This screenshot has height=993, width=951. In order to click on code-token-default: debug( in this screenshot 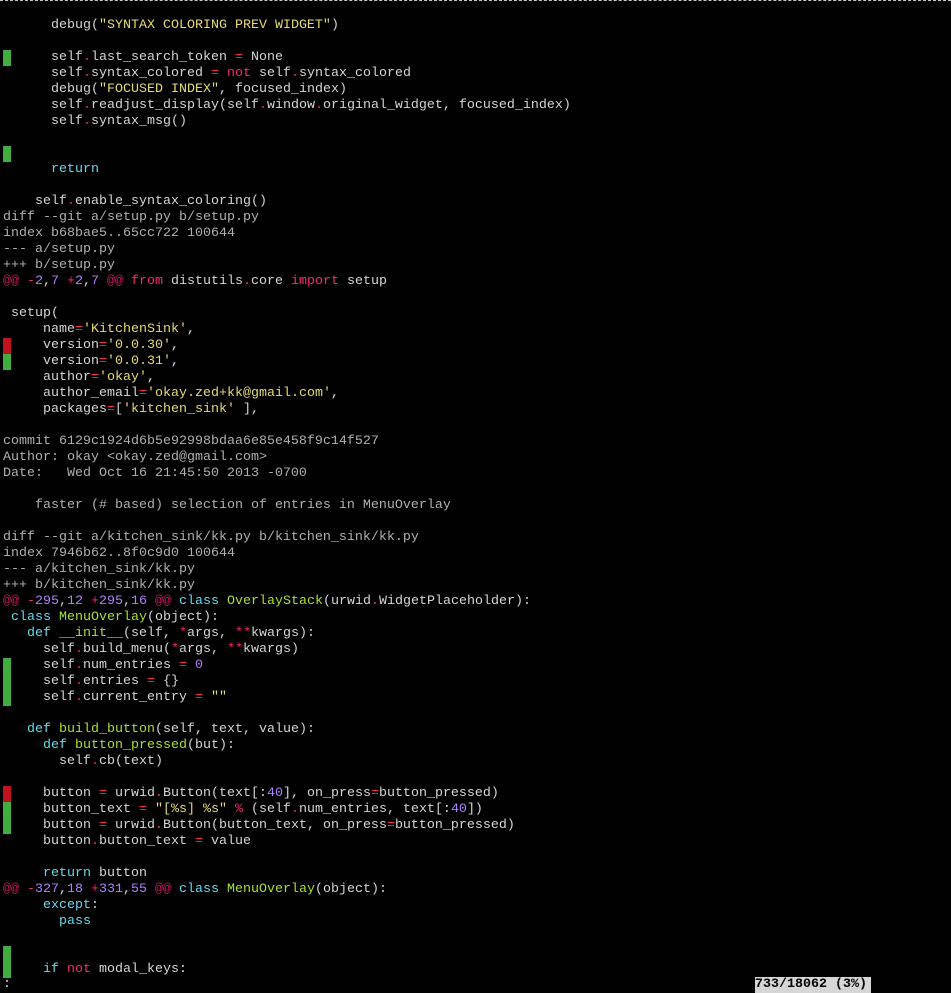, I will do `click(51, 25)`.